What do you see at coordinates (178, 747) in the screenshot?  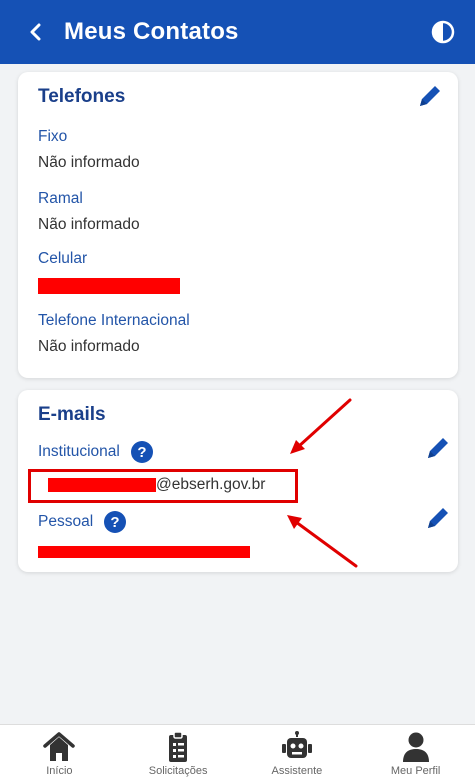 I see `clipboard-icon` at bounding box center [178, 747].